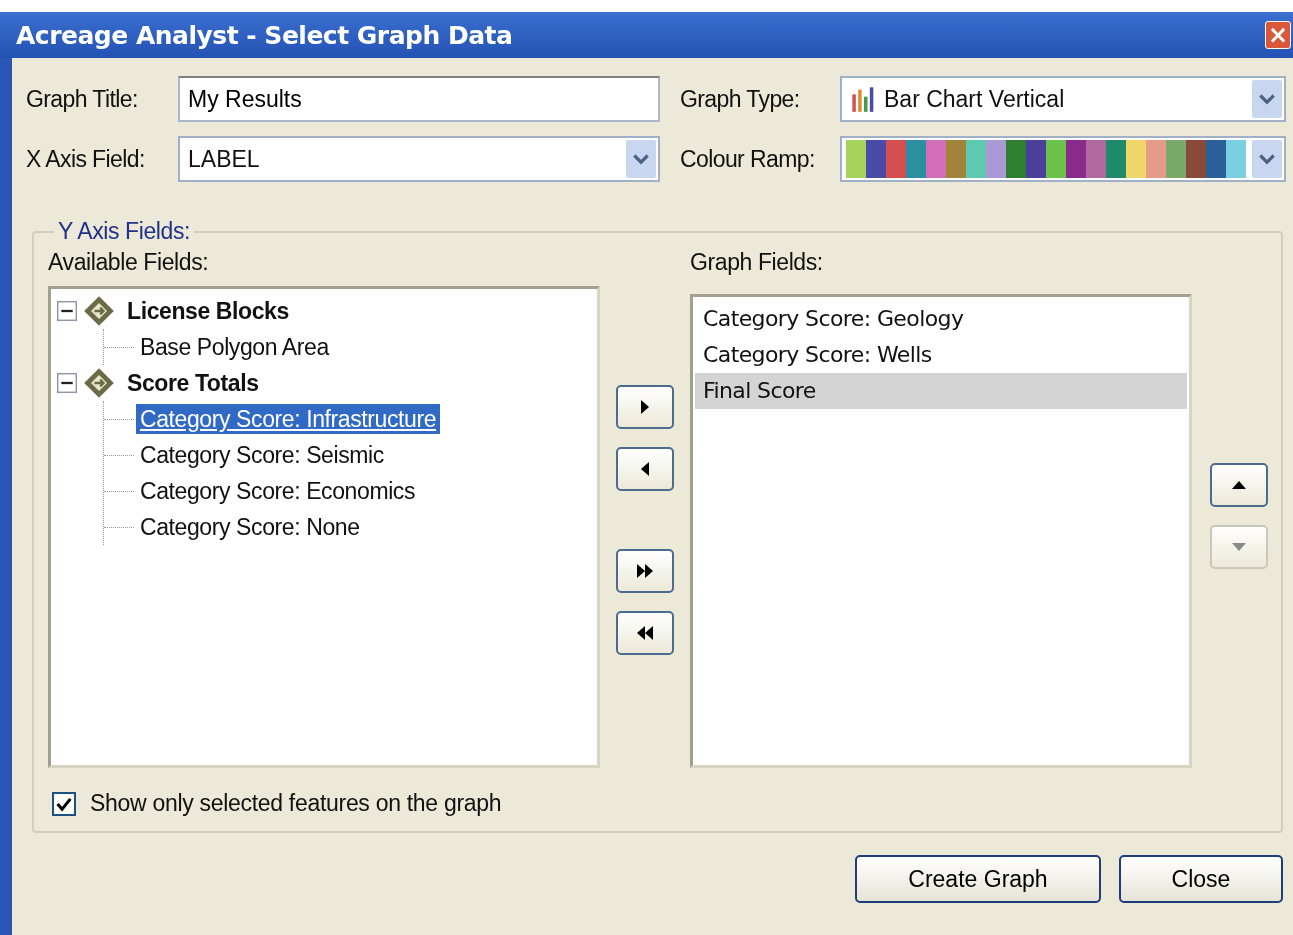  Describe the element at coordinates (1239, 485) in the screenshot. I see `reorder-button` at that location.